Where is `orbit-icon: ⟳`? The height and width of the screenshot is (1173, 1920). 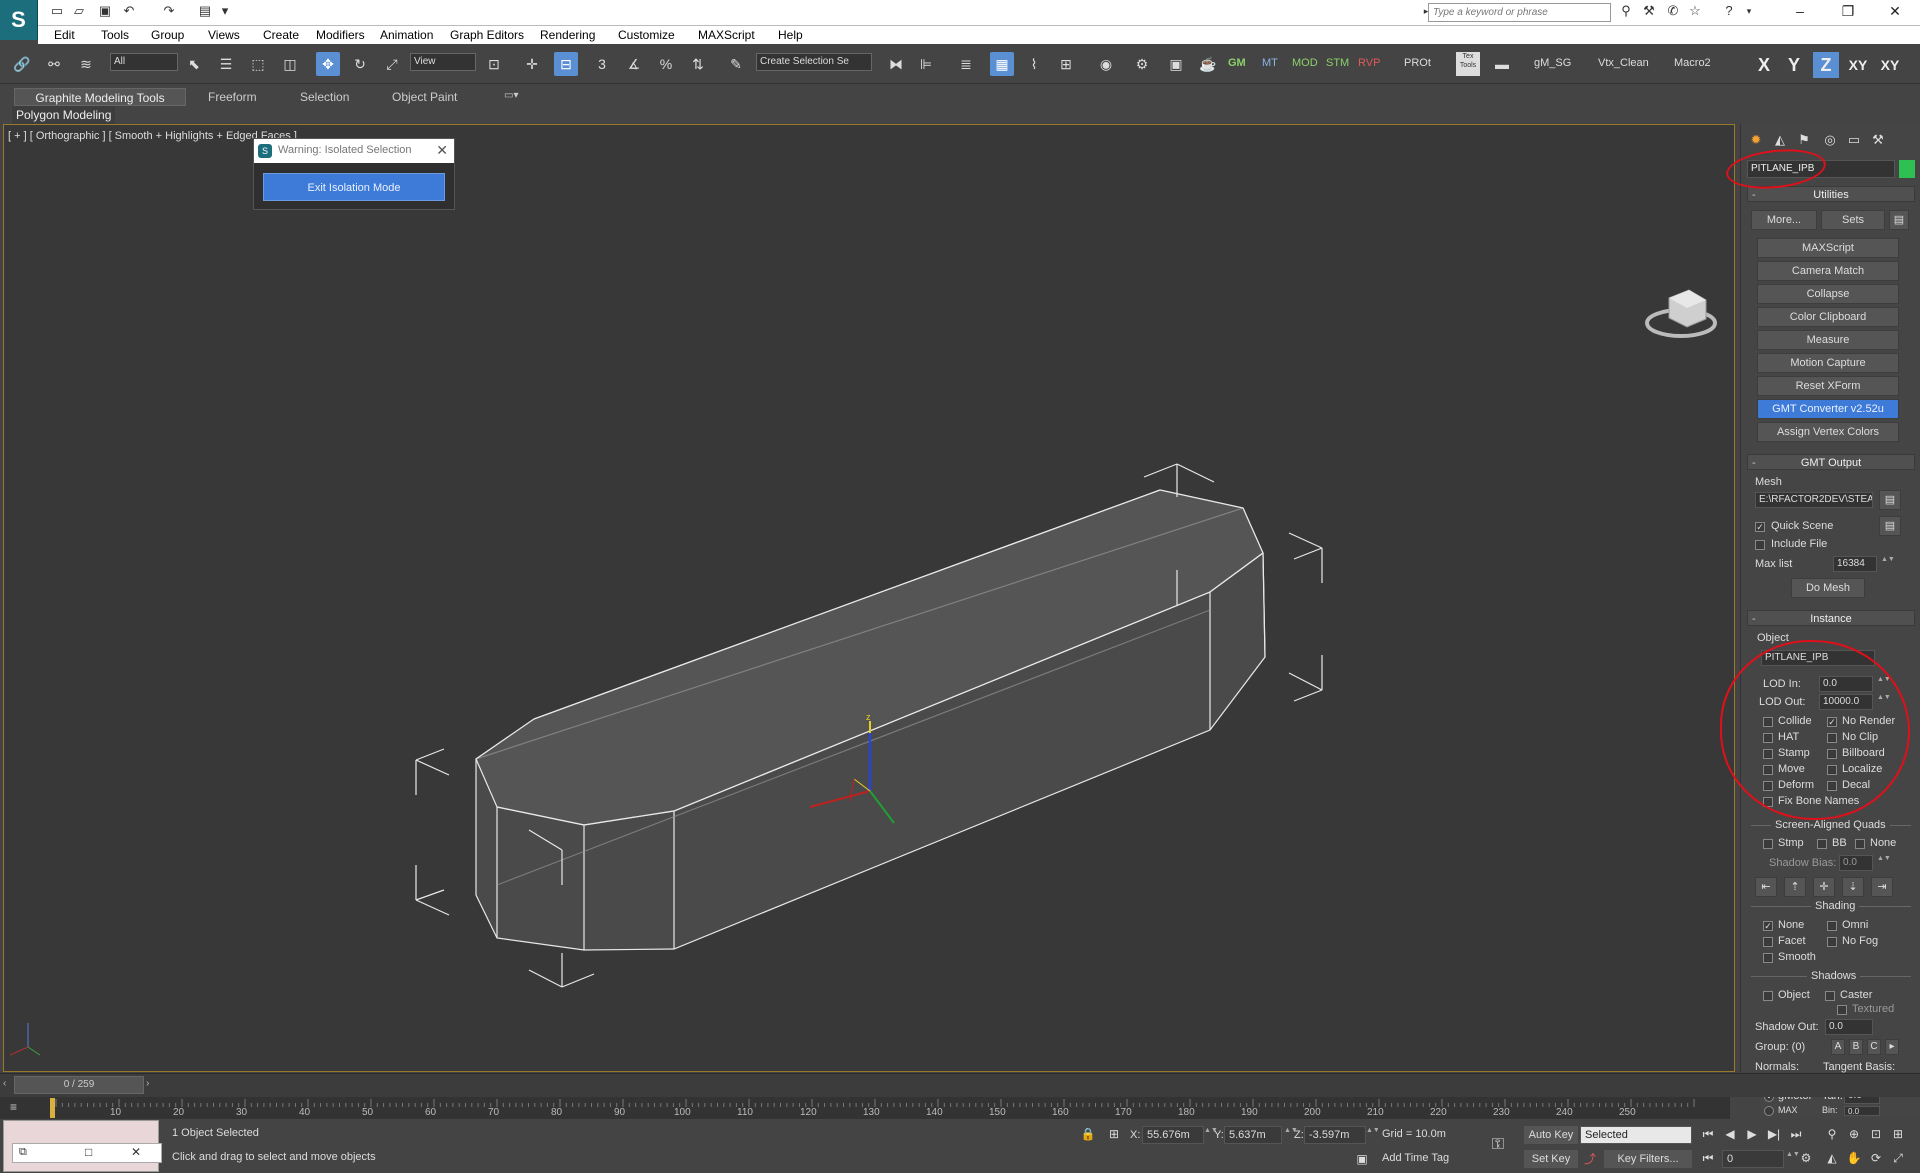 orbit-icon: ⟳ is located at coordinates (1876, 1158).